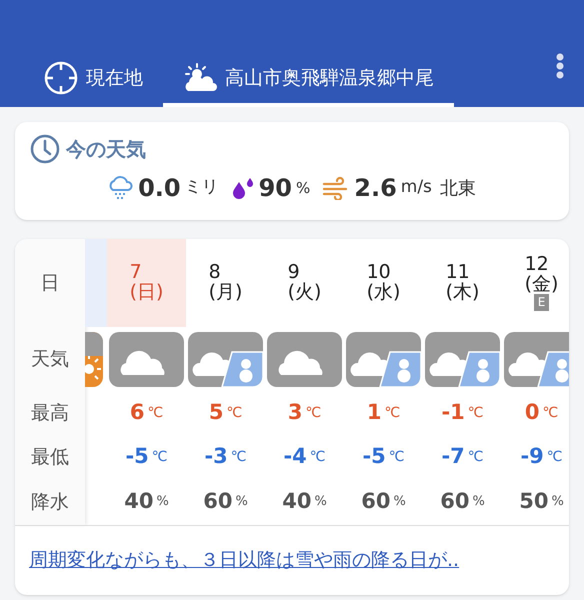  What do you see at coordinates (106, 149) in the screenshot?
I see `card-title: 今の天気` at bounding box center [106, 149].